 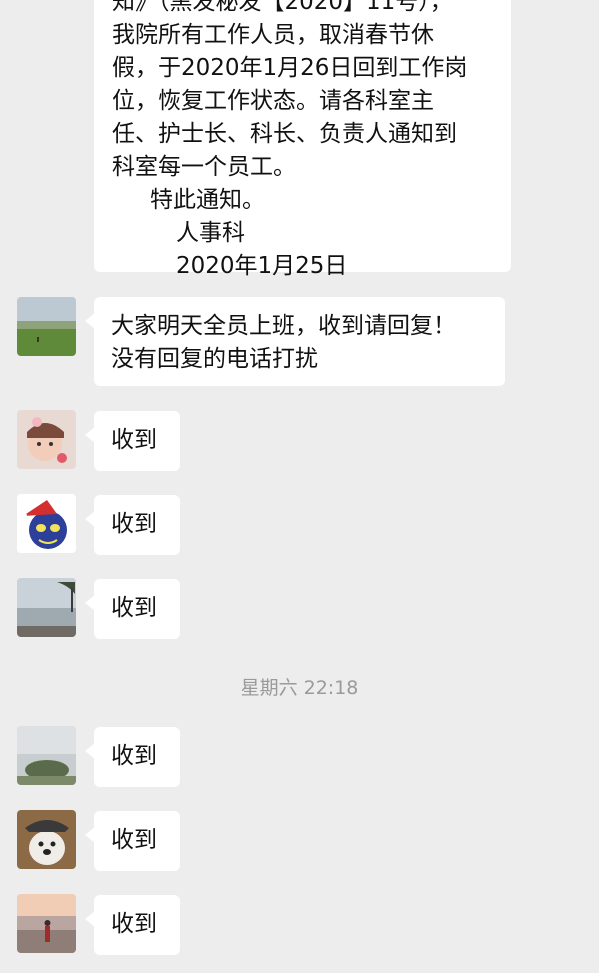 What do you see at coordinates (295, 341) in the screenshot?
I see `message-bubble: 大家明天全员上班，收到请回复！ 没有回复的电话打扰` at bounding box center [295, 341].